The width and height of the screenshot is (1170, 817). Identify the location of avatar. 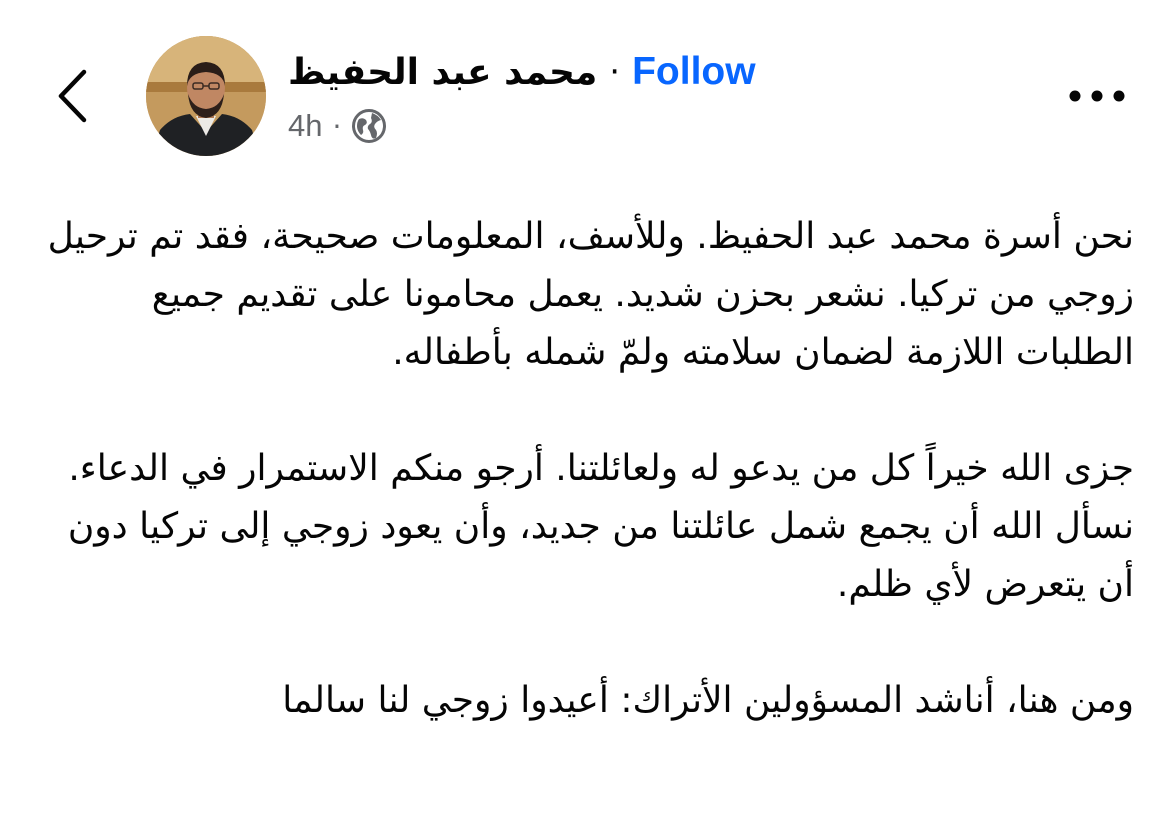
(206, 96).